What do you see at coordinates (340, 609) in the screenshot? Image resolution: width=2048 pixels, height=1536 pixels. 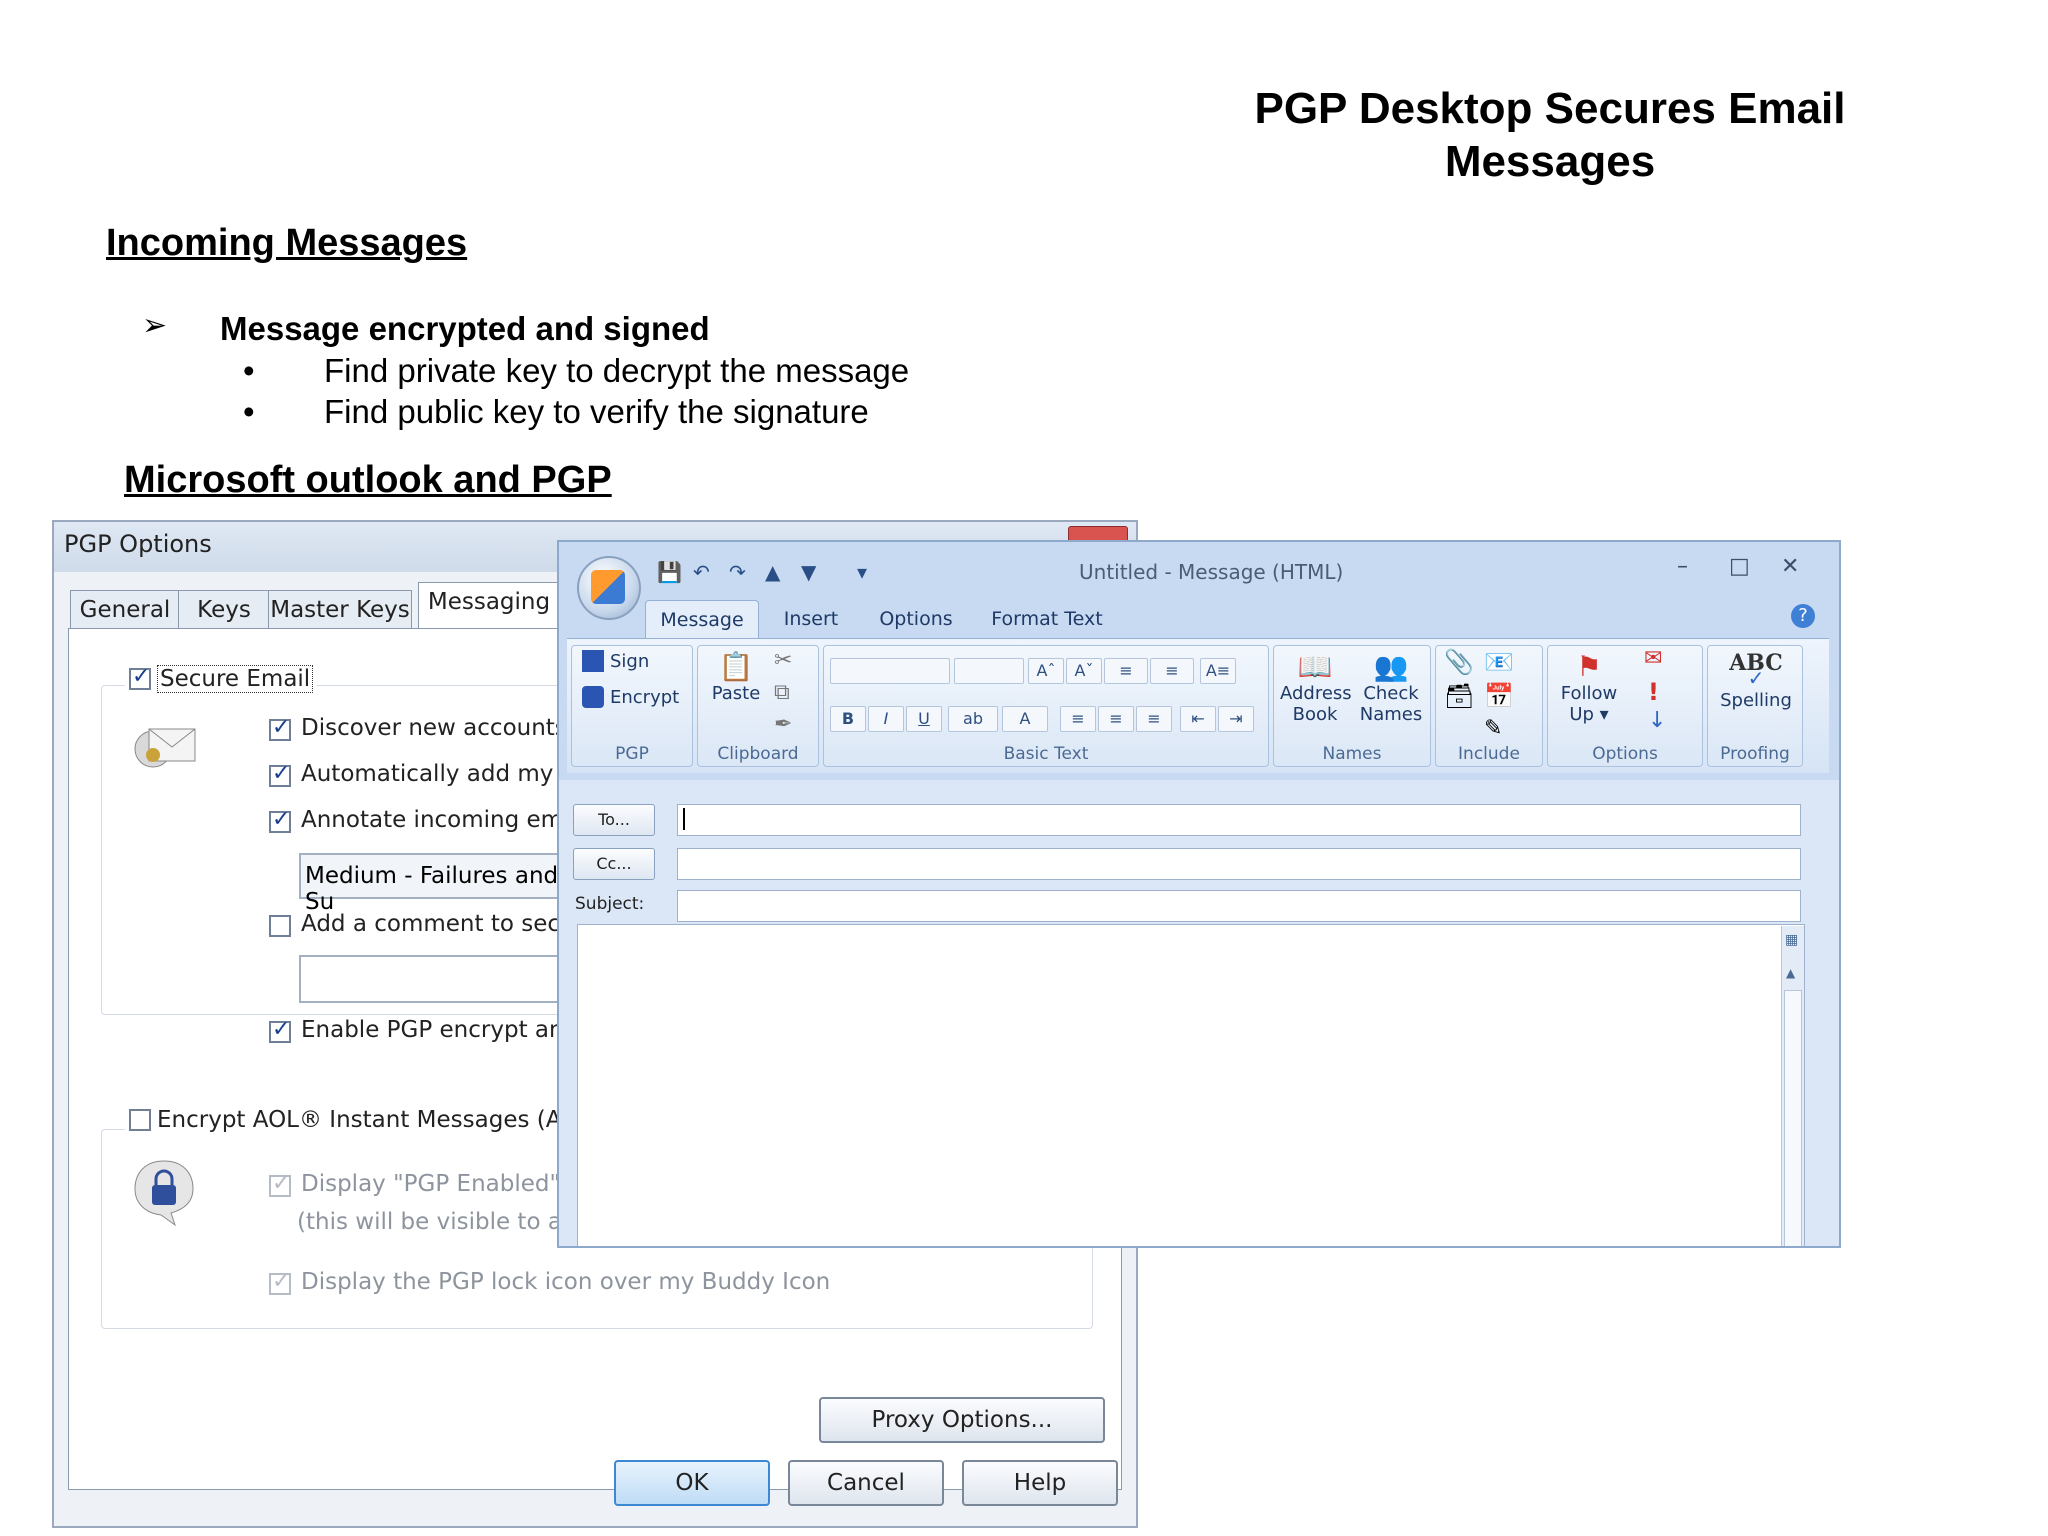 I see `tab-master-keys: Master Keys` at bounding box center [340, 609].